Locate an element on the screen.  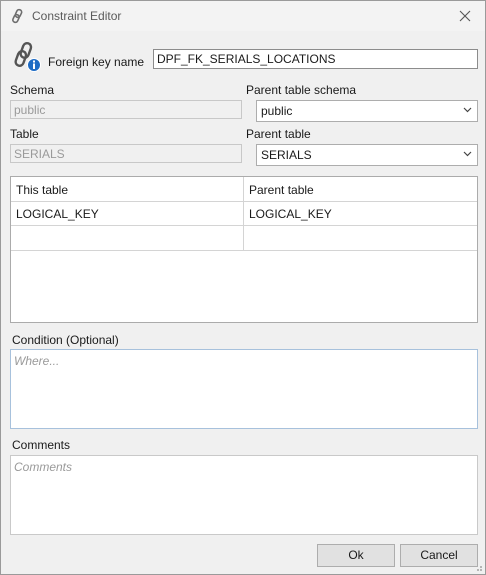
empty-row-this-table-cell is located at coordinates (128, 240).